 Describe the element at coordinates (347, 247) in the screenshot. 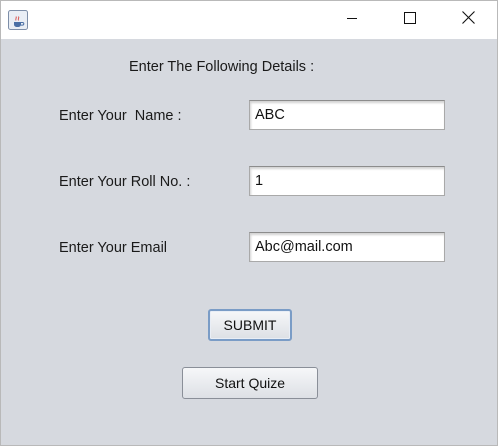

I see `email-field: Abc@mail.com` at that location.